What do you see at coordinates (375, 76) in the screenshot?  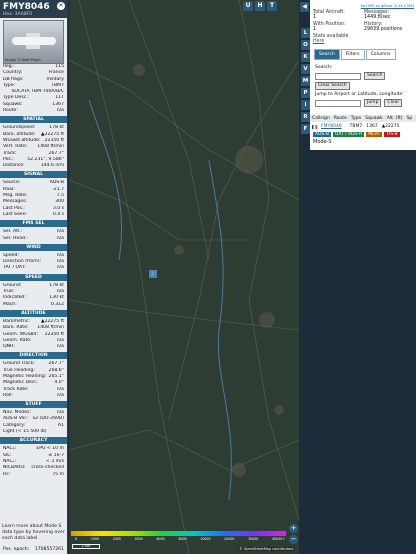 I see `search-button: Search` at bounding box center [375, 76].